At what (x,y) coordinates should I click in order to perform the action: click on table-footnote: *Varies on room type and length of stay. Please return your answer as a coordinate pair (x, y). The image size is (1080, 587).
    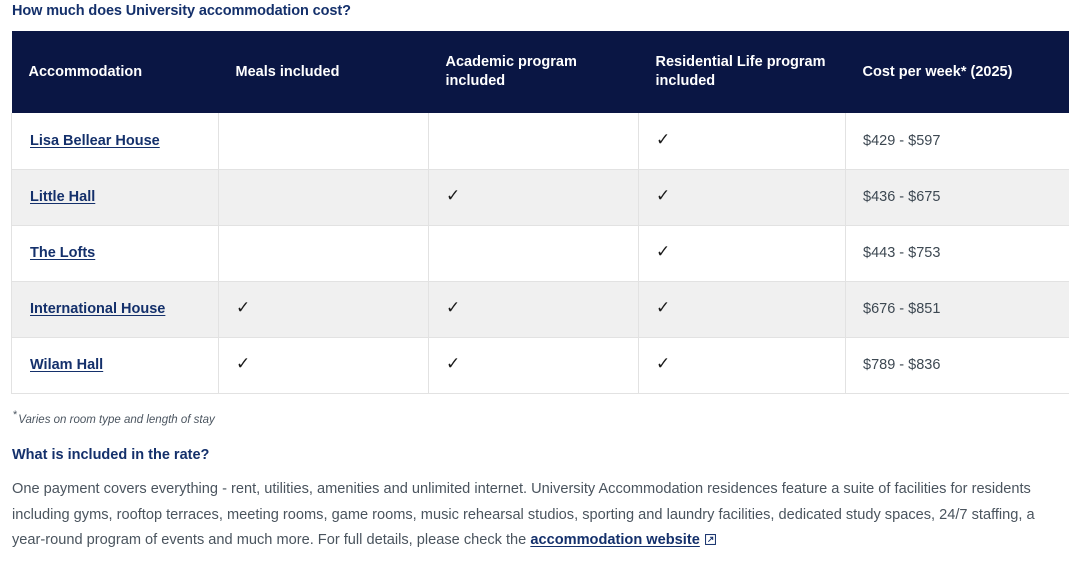
    Looking at the image, I should click on (540, 411).